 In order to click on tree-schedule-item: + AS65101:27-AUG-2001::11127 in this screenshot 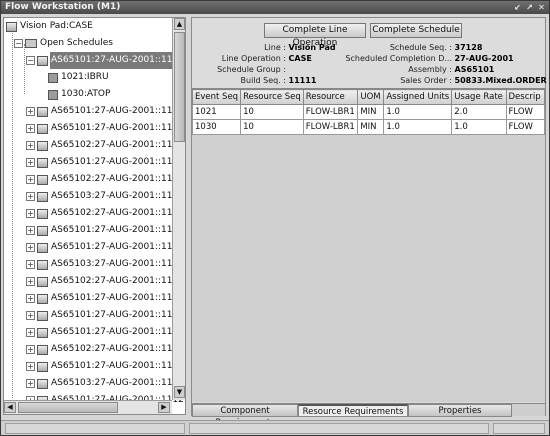, I will do `click(106, 366)`.